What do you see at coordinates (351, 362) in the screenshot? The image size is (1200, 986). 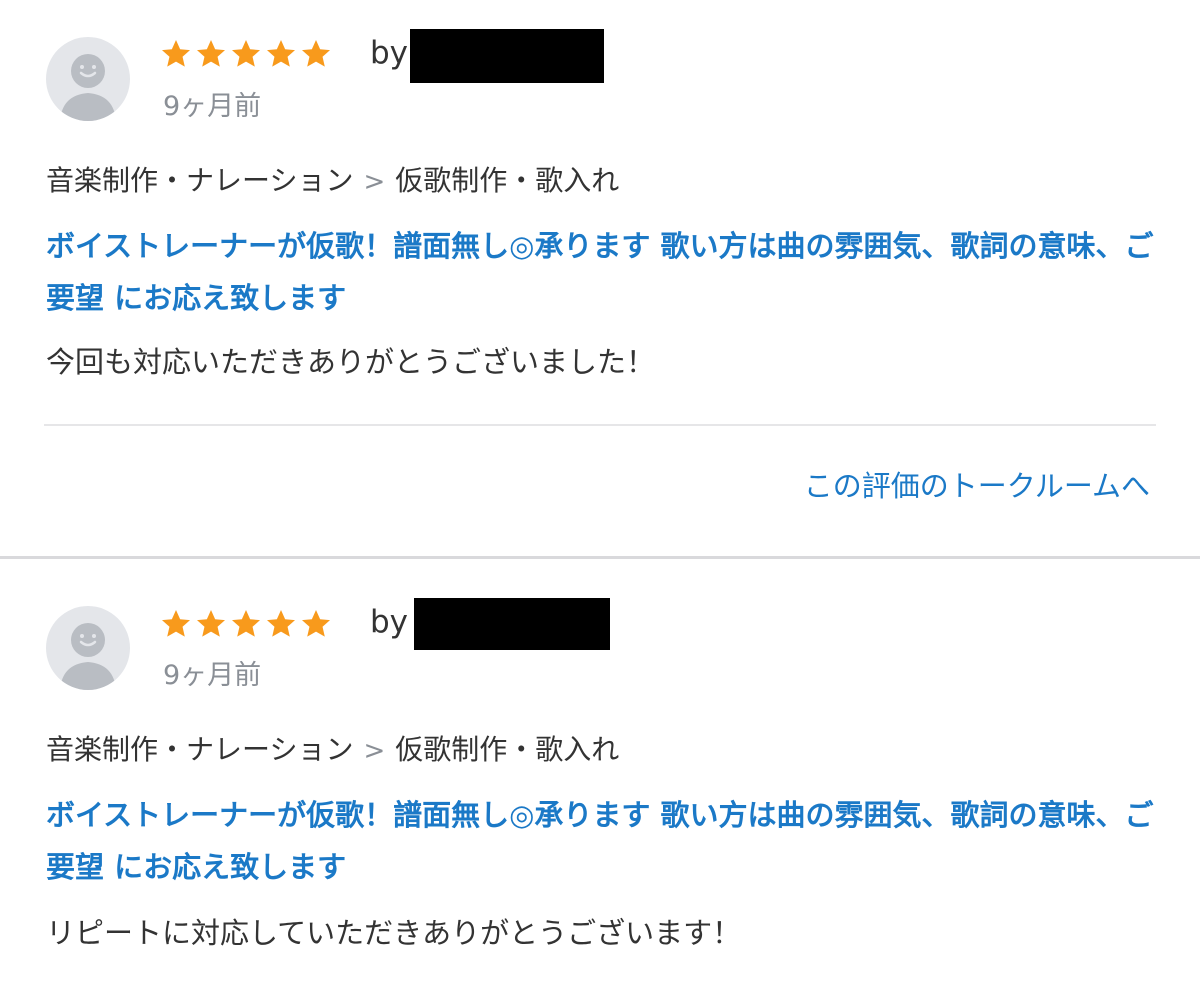 I see `review-comment: 今回も対応いただきありがとうございました！` at bounding box center [351, 362].